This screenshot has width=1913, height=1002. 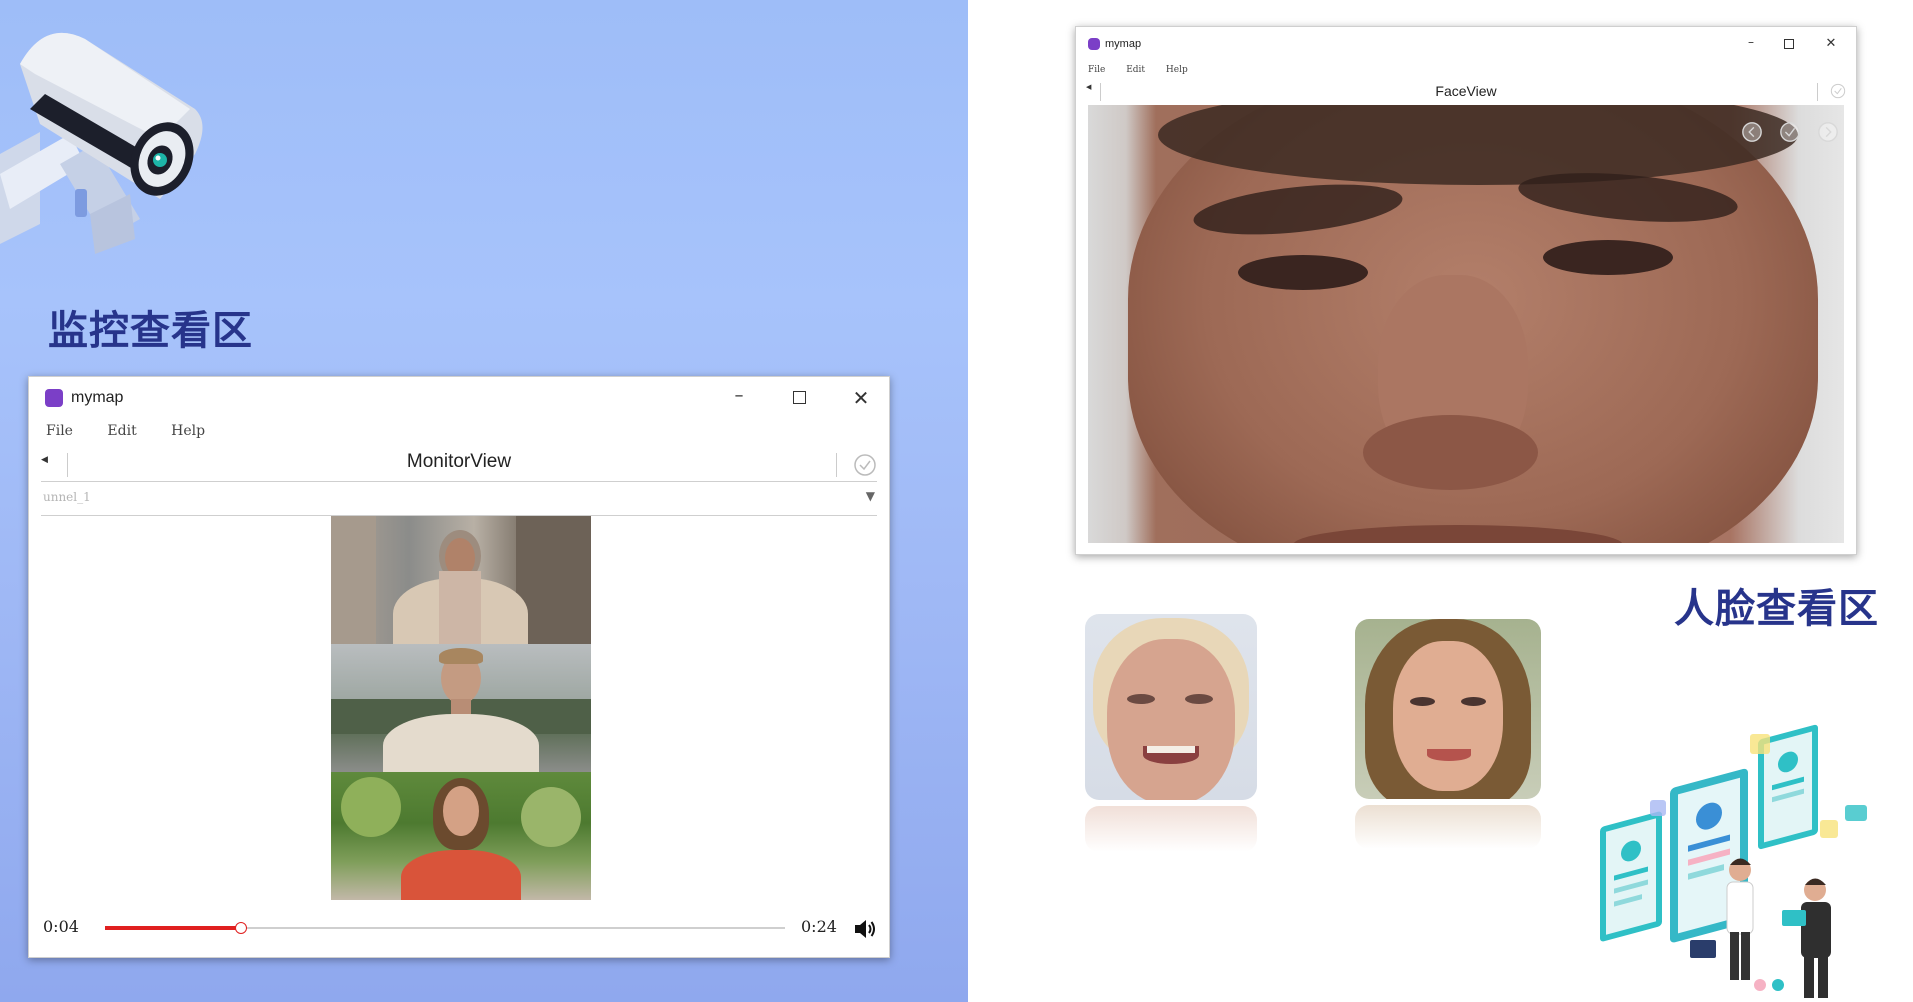 I want to click on seek-handle, so click(x=241, y=928).